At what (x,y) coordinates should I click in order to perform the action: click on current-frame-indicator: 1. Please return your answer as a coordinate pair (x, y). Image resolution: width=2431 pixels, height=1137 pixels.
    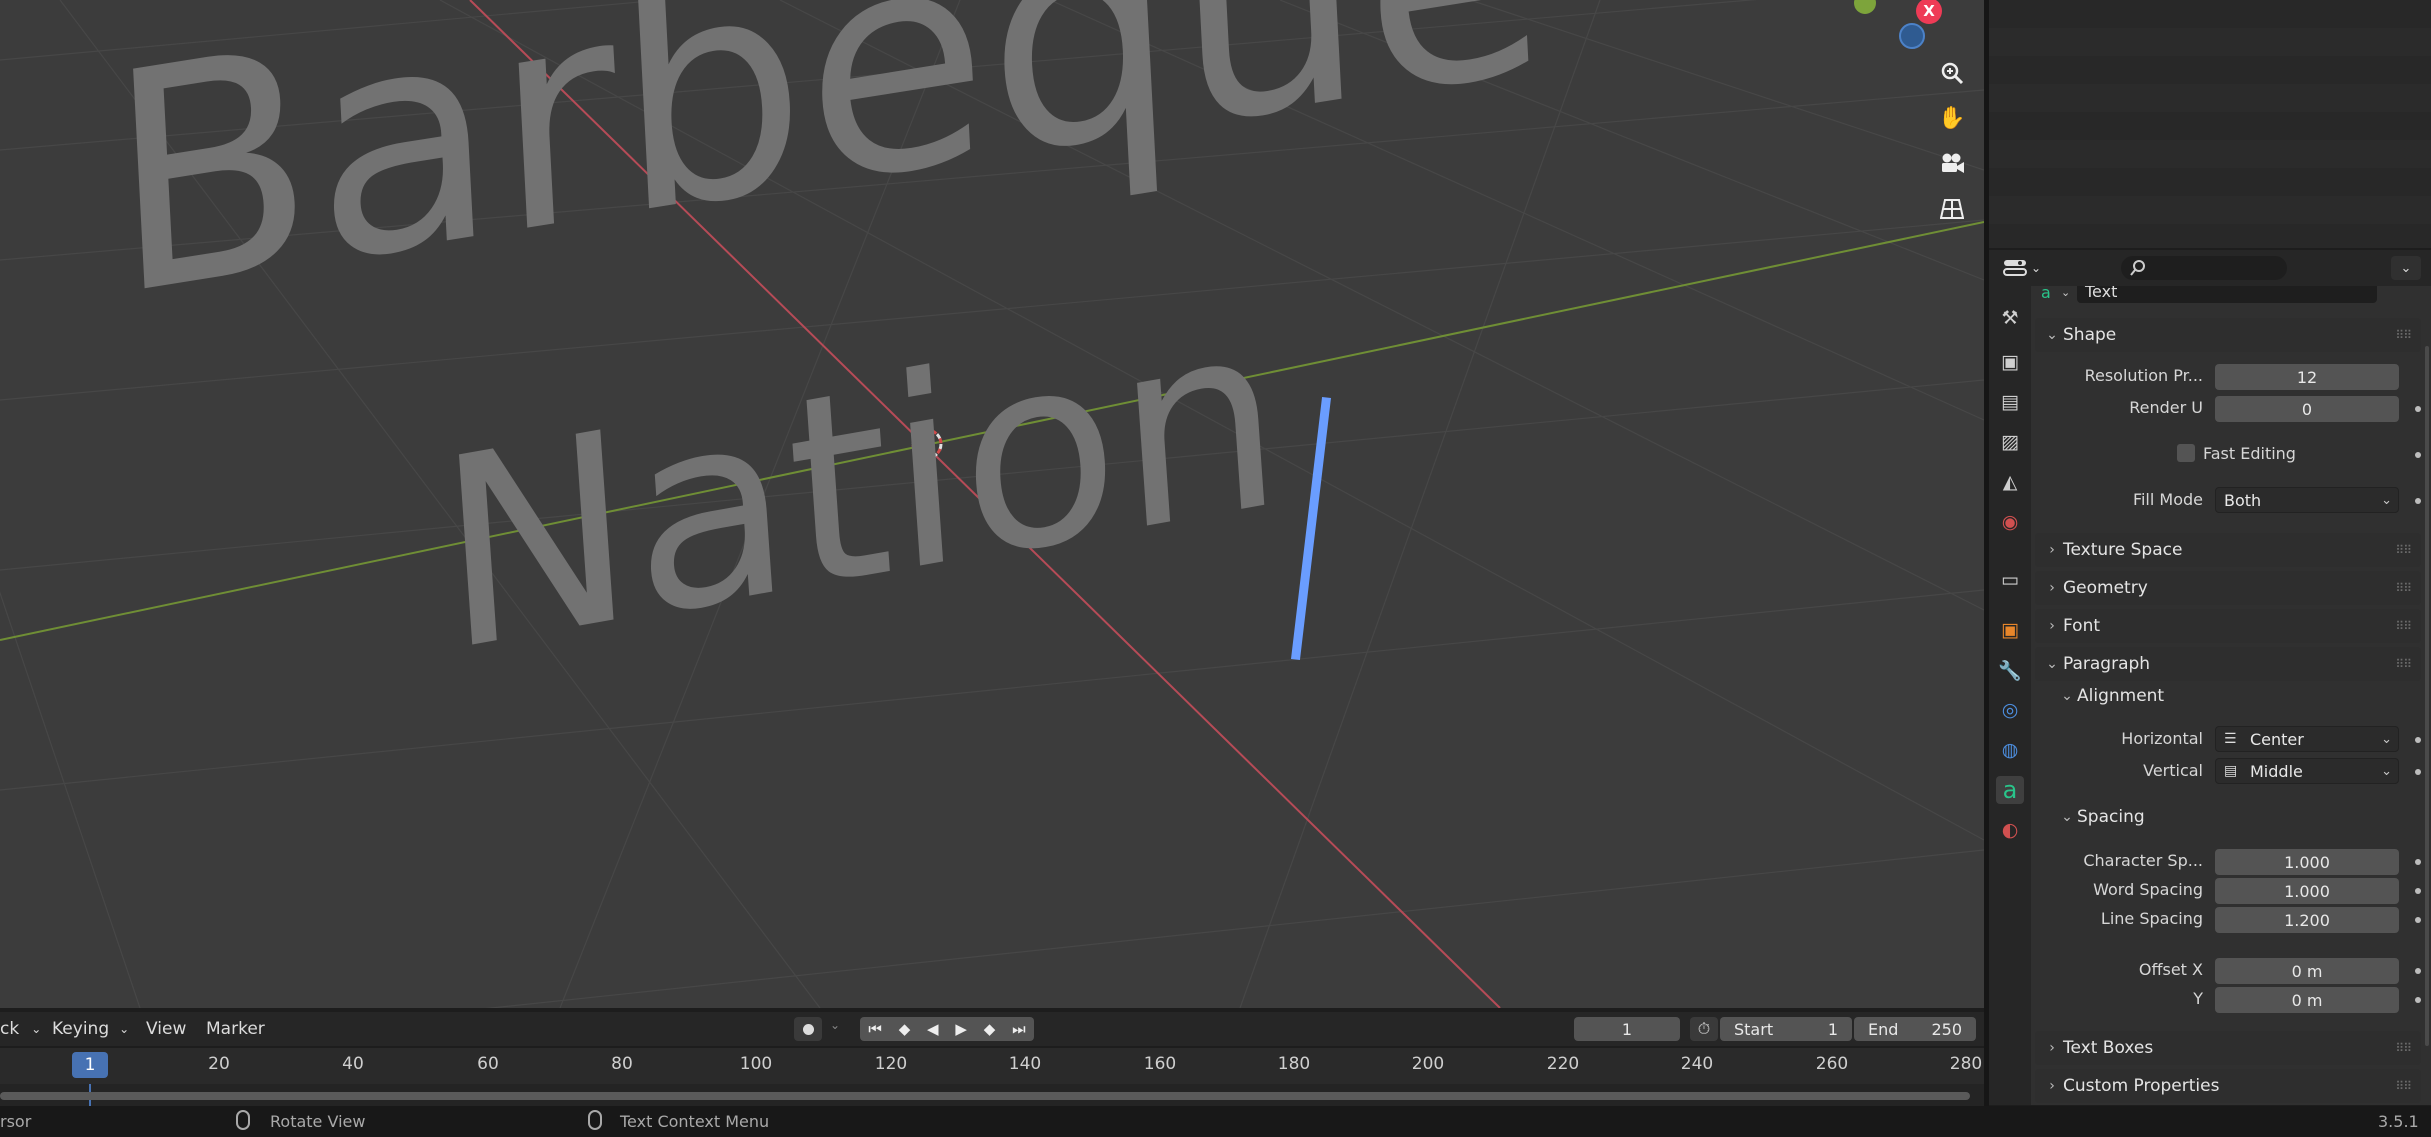
    Looking at the image, I should click on (90, 1065).